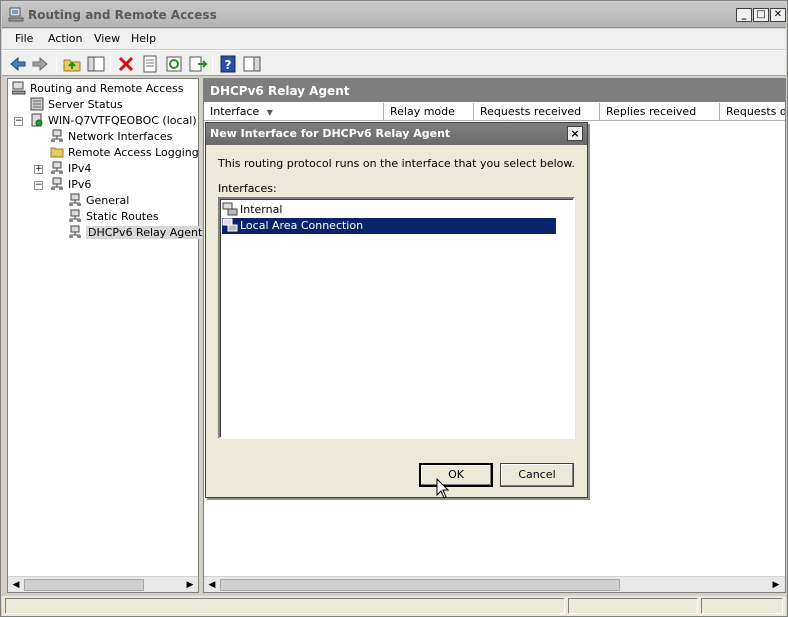  What do you see at coordinates (394, 15) in the screenshot?
I see `title-bar: Routing and Remote Access _ □ ✕` at bounding box center [394, 15].